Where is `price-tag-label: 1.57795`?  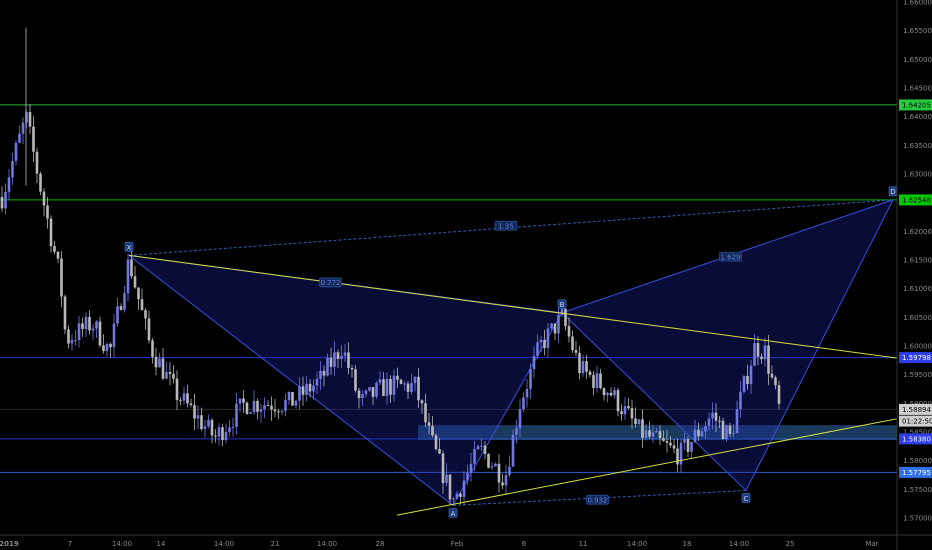 price-tag-label: 1.57795 is located at coordinates (916, 473).